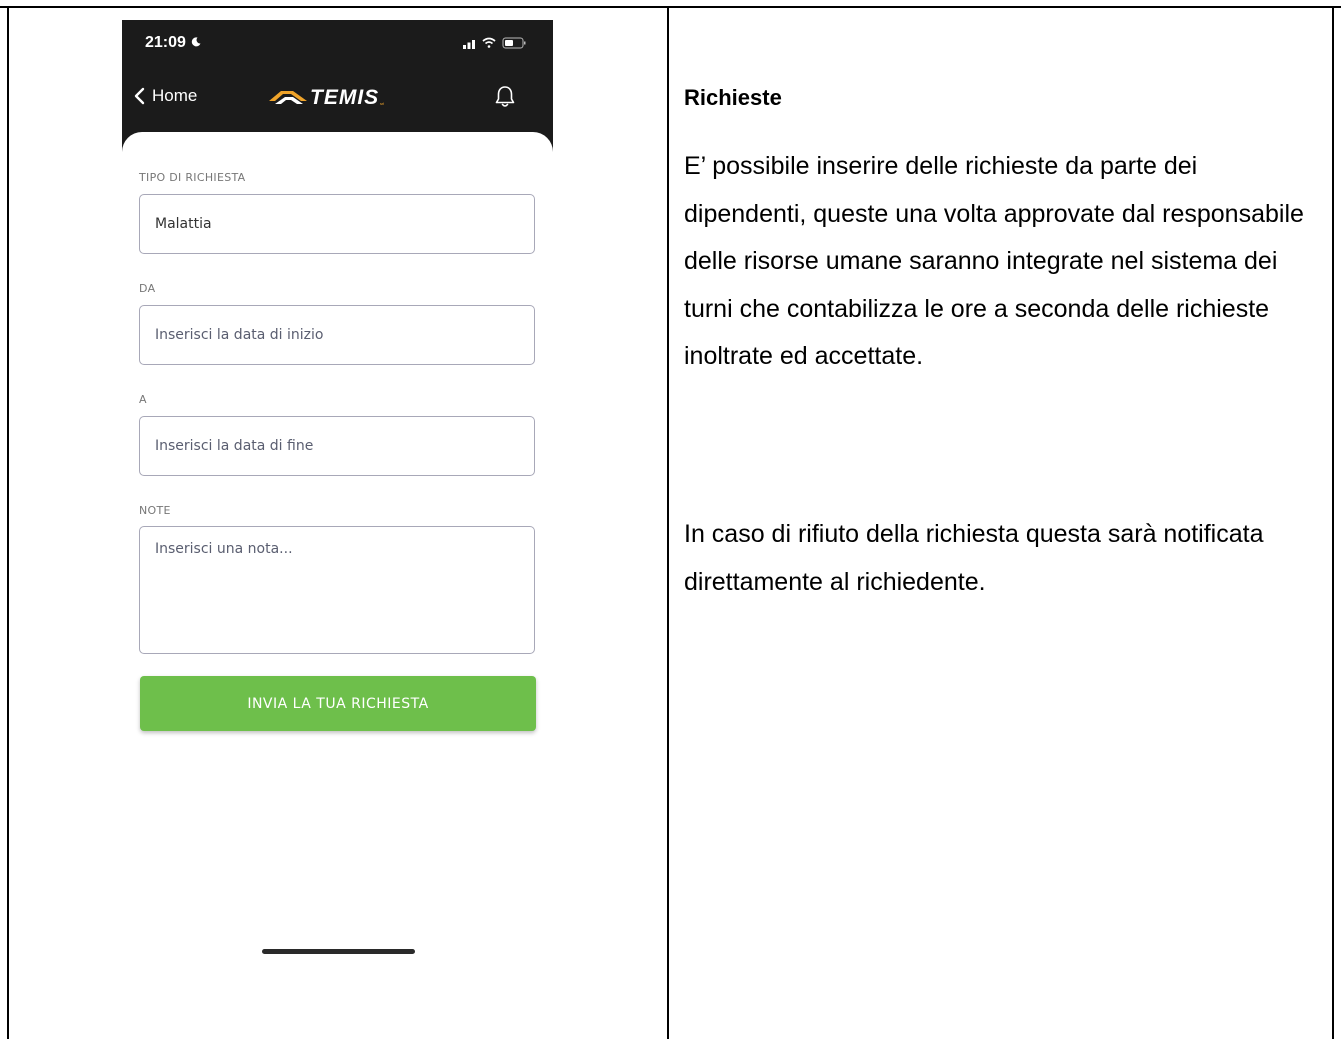 The height and width of the screenshot is (1039, 1341). What do you see at coordinates (733, 97) in the screenshot?
I see `section-heading: Richieste` at bounding box center [733, 97].